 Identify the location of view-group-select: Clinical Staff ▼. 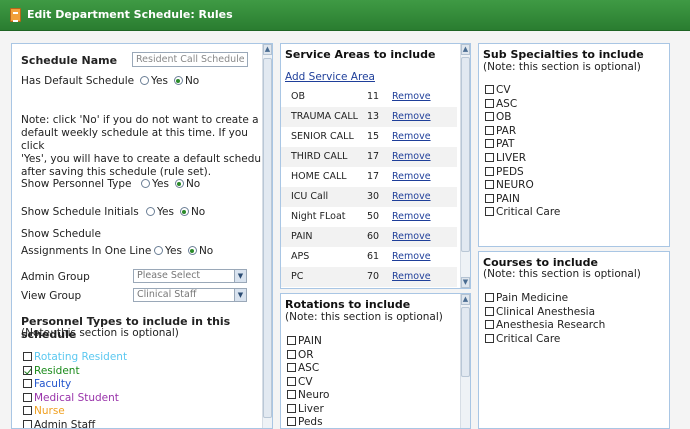
(190, 295).